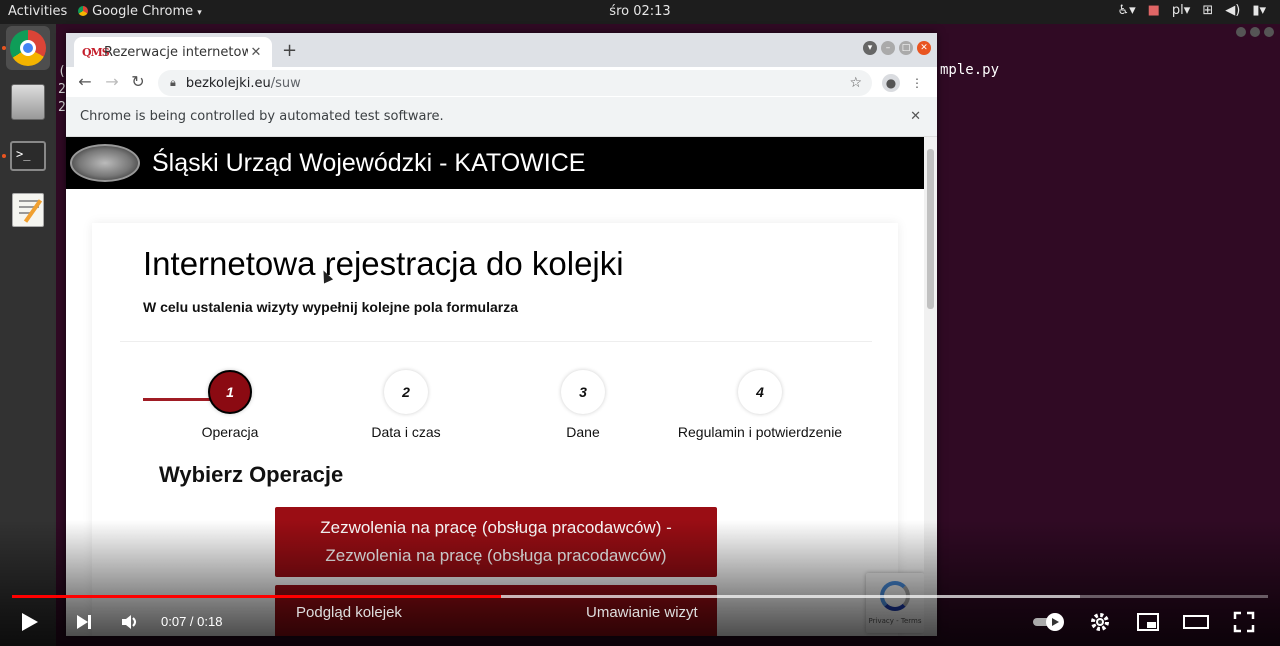 The height and width of the screenshot is (646, 1280). Describe the element at coordinates (84, 622) in the screenshot. I see `next-video-icon` at that location.